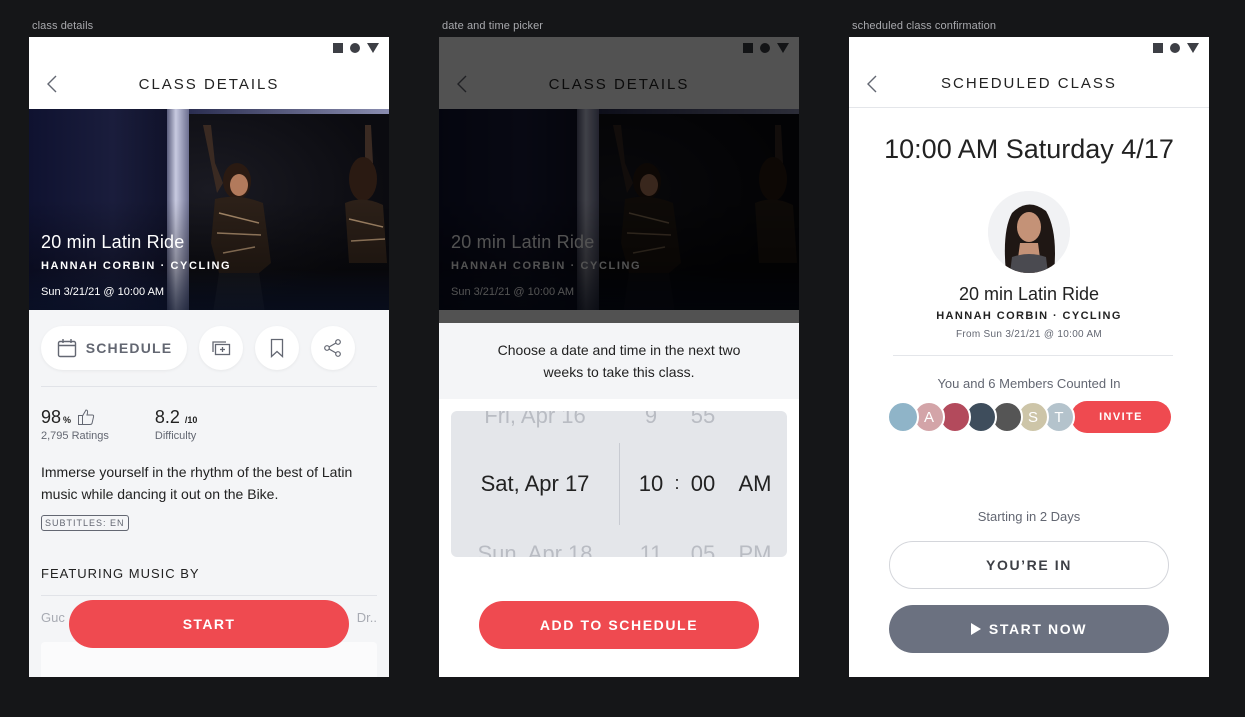  What do you see at coordinates (1029, 107) in the screenshot?
I see `nav-divider` at bounding box center [1029, 107].